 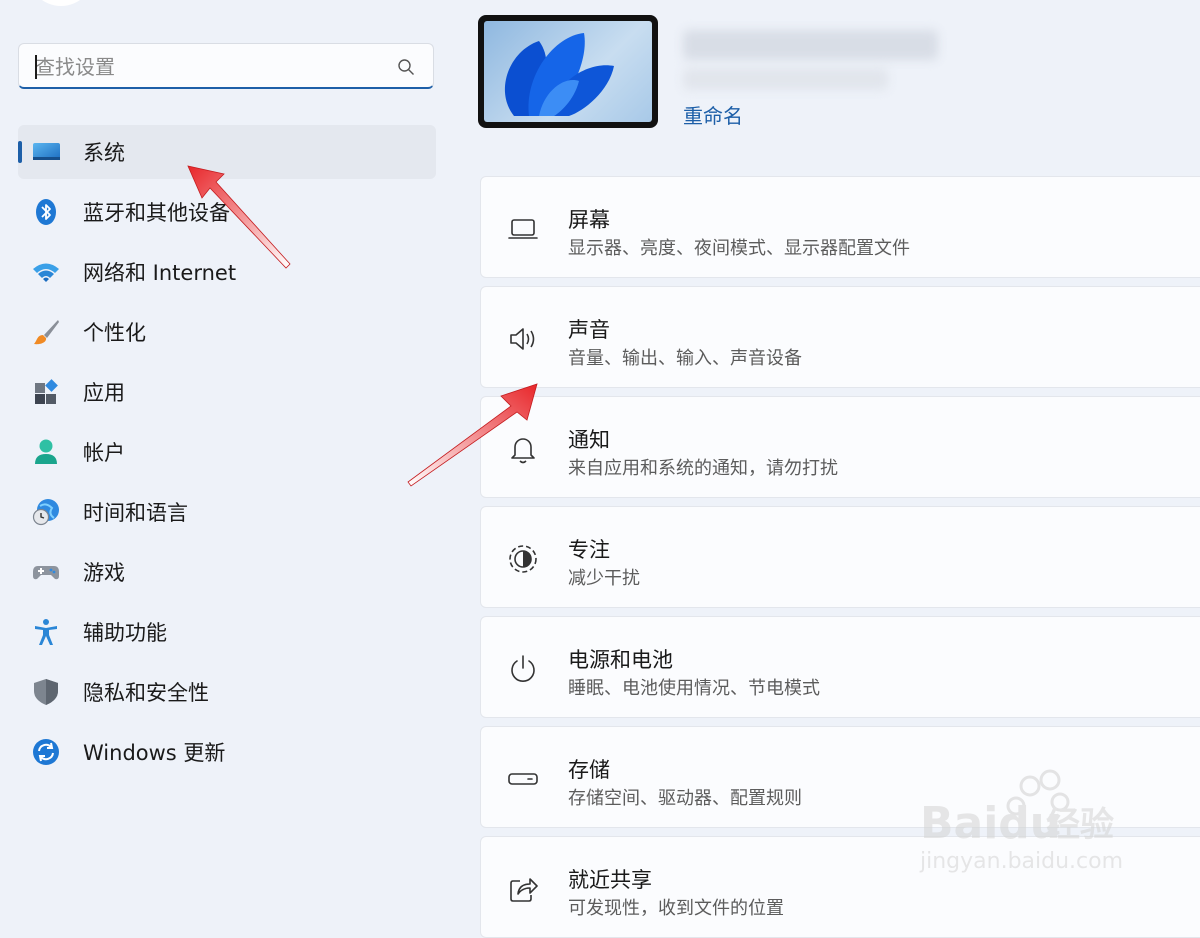 What do you see at coordinates (1021, 861) in the screenshot?
I see `watermark-url: jingyan.baidu.com` at bounding box center [1021, 861].